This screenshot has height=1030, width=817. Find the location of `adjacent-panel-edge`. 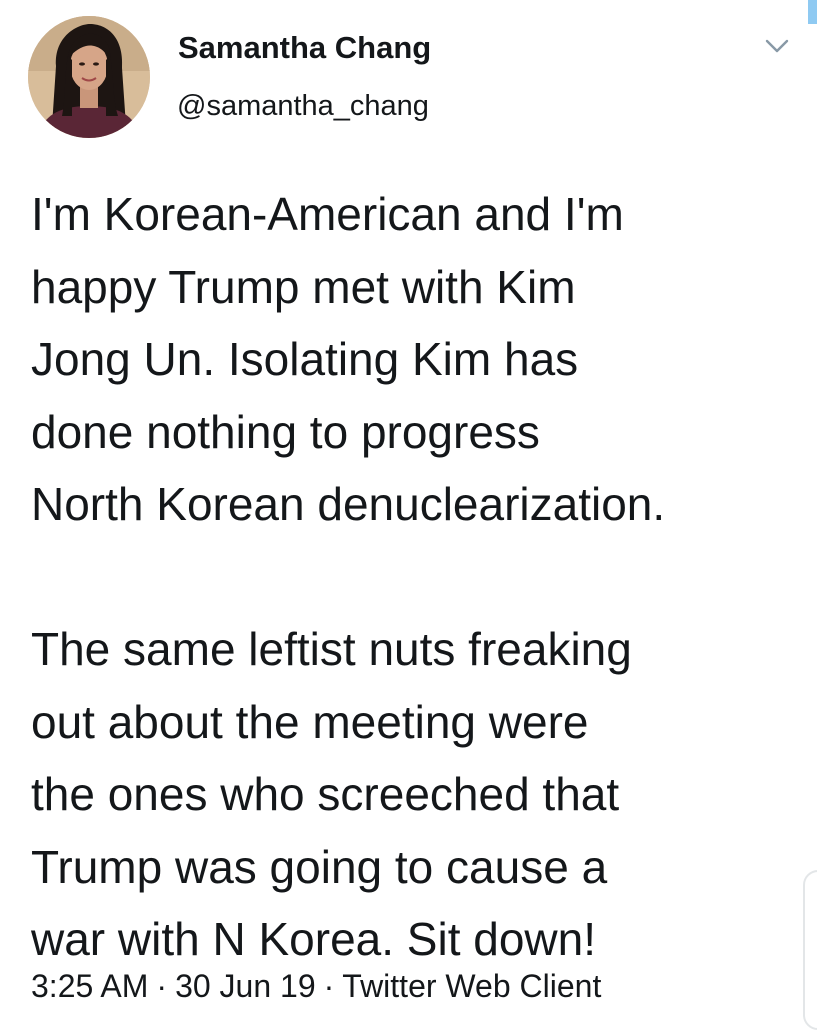

adjacent-panel-edge is located at coordinates (810, 950).